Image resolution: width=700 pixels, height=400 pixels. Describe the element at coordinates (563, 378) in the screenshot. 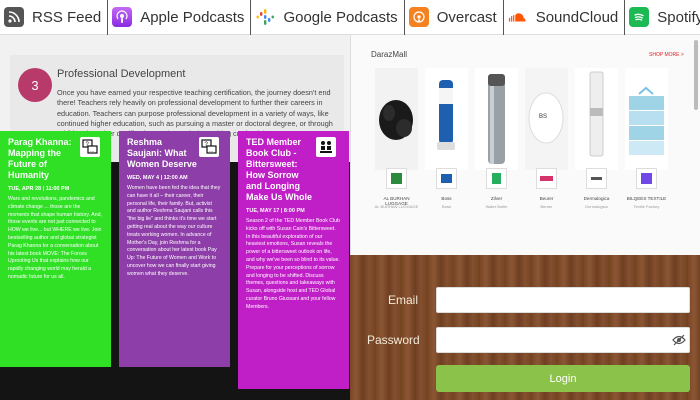

I see `login-button: Login` at that location.